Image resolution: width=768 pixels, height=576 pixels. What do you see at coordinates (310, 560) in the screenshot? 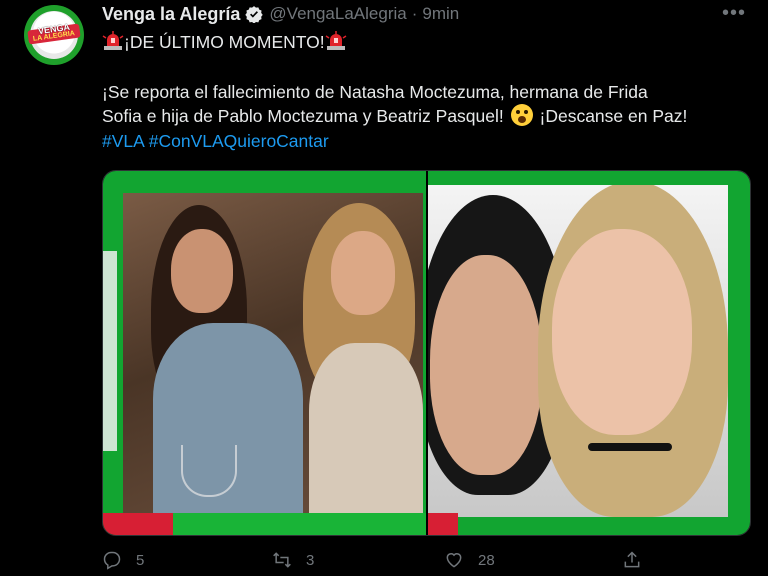
I see `retweet-count: 3` at bounding box center [310, 560].